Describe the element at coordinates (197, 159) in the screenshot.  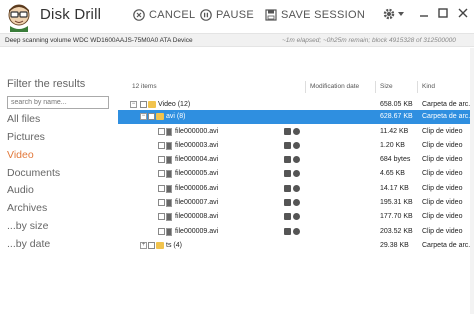
I see `file-name: file000004.avi` at that location.